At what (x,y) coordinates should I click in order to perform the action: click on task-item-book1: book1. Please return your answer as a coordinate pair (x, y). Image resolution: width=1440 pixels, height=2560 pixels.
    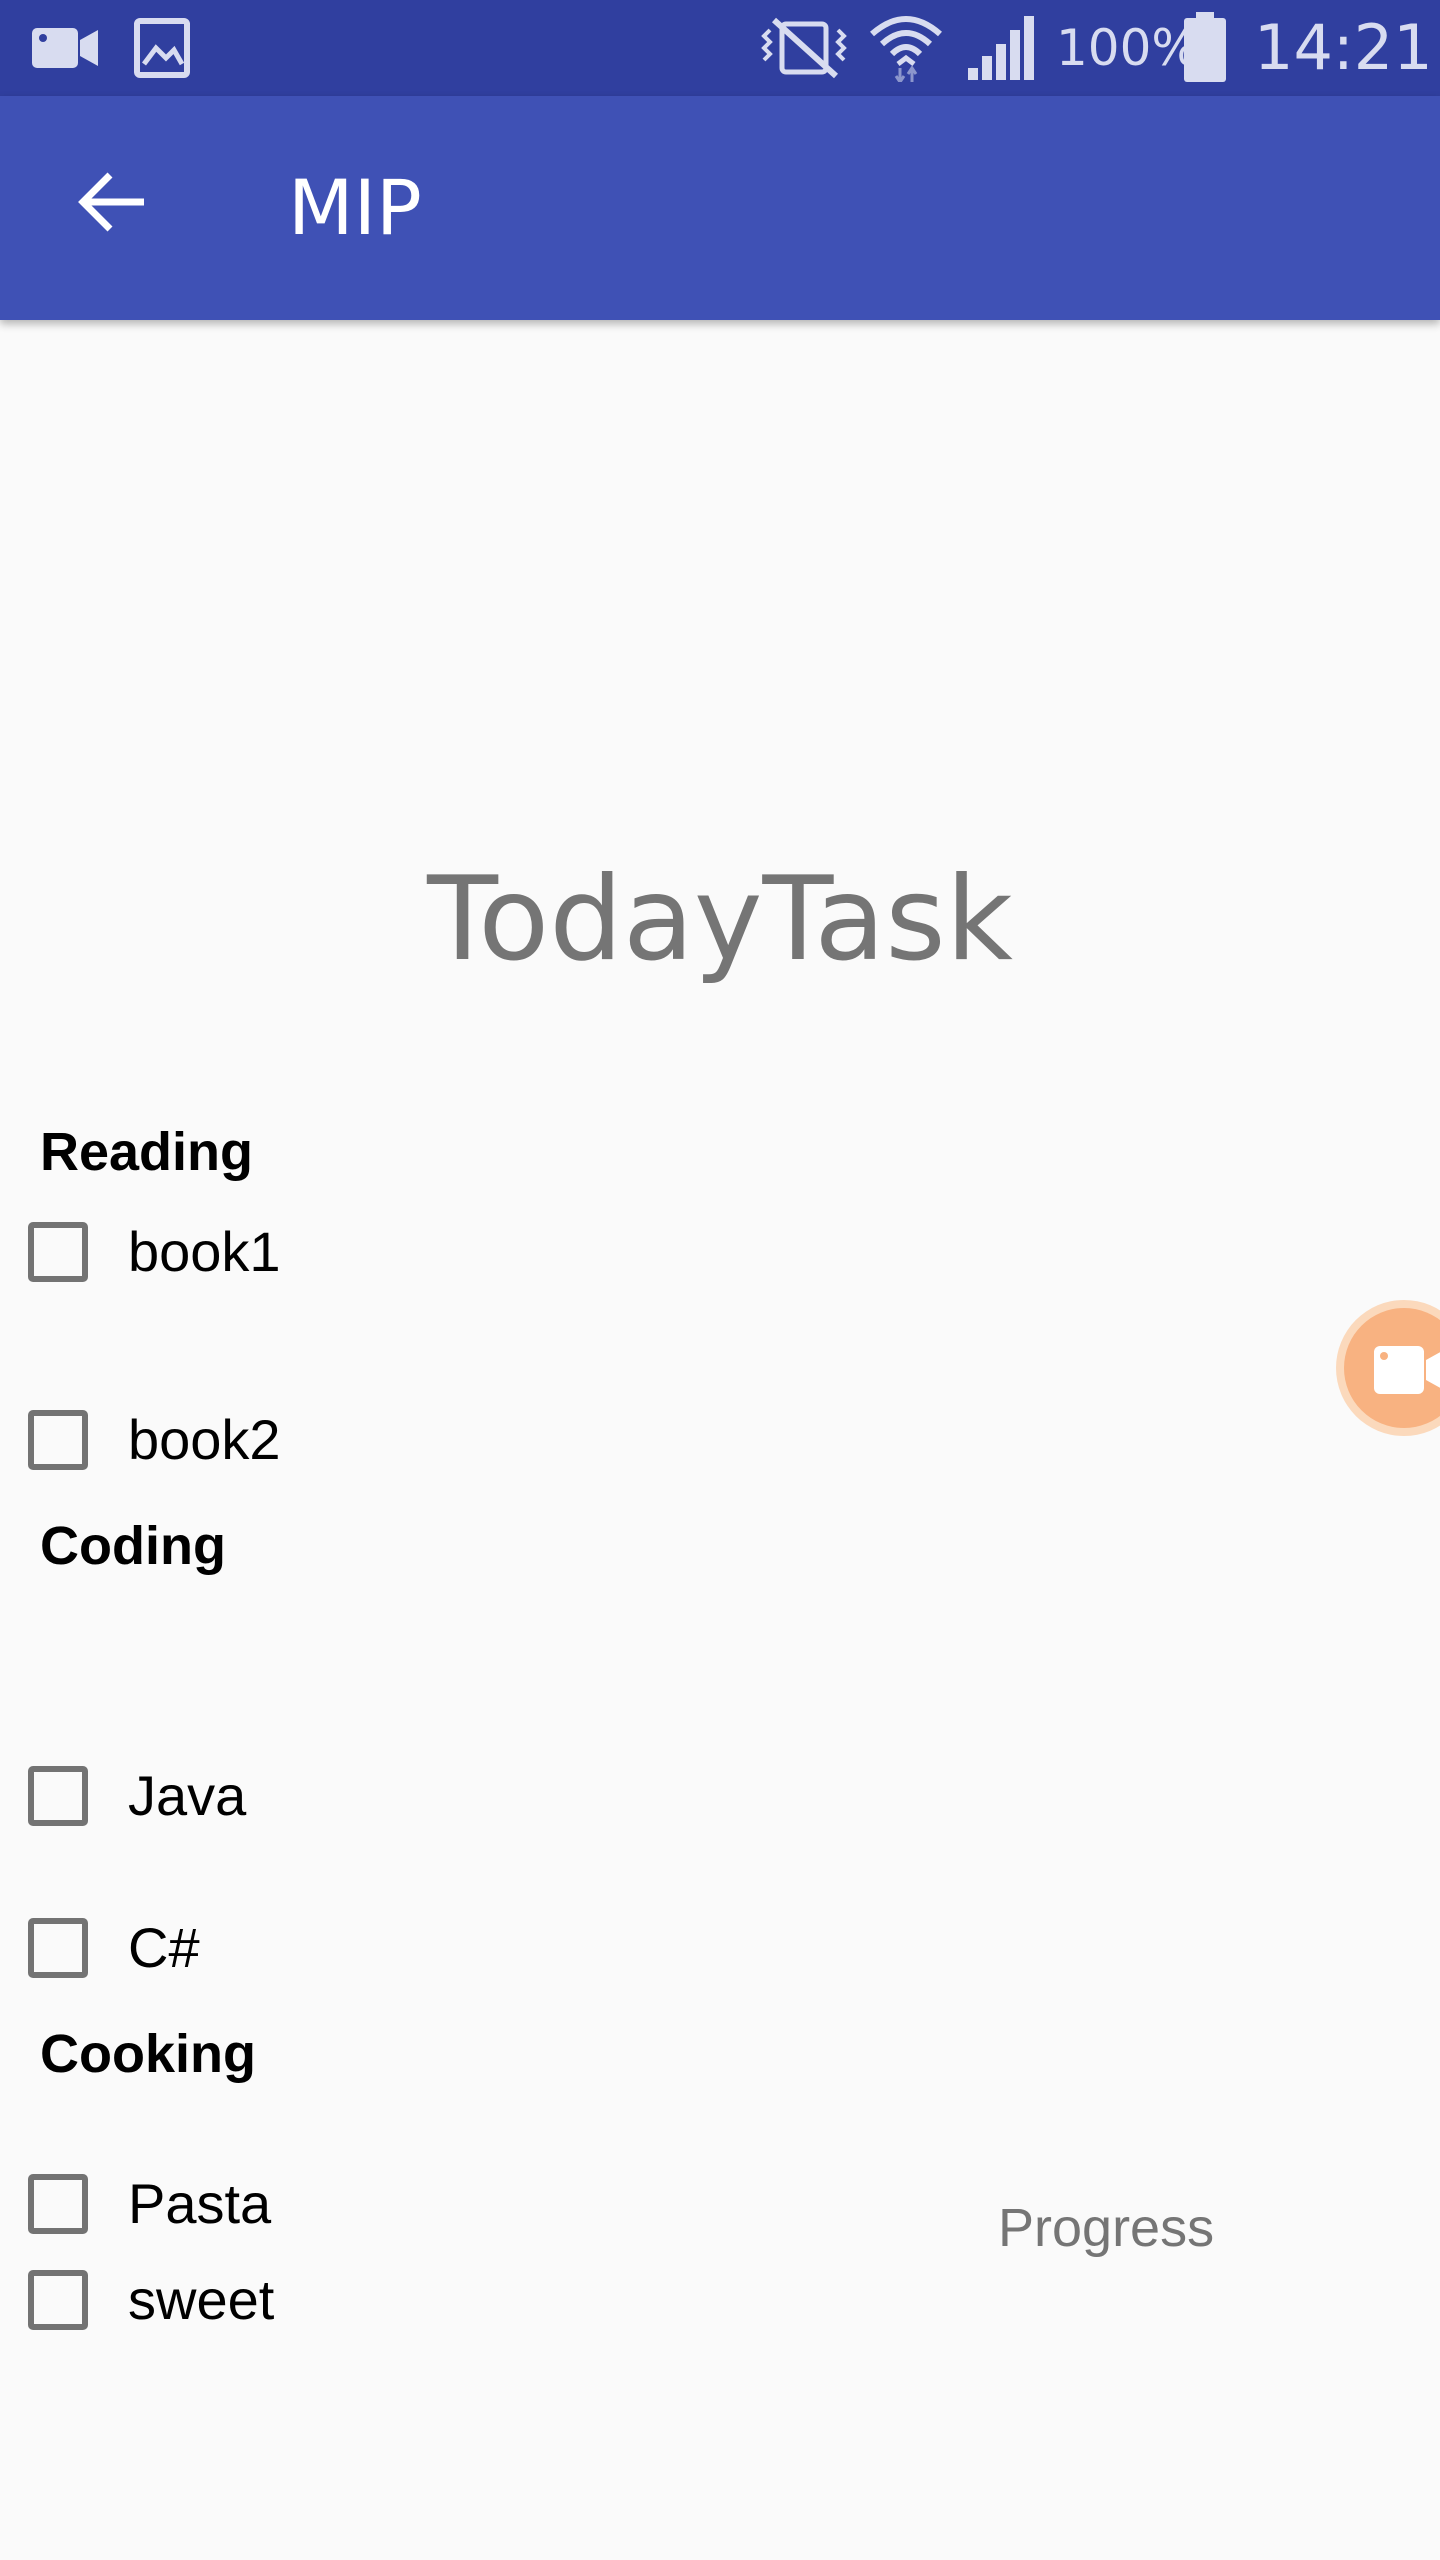
    Looking at the image, I should click on (350, 1256).